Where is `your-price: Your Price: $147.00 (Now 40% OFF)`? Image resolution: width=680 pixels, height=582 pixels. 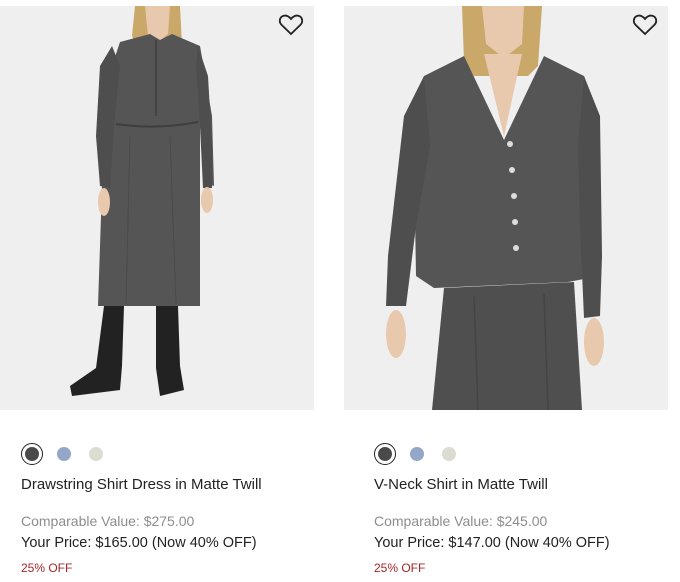
your-price: Your Price: $147.00 (Now 40% OFF) is located at coordinates (492, 543).